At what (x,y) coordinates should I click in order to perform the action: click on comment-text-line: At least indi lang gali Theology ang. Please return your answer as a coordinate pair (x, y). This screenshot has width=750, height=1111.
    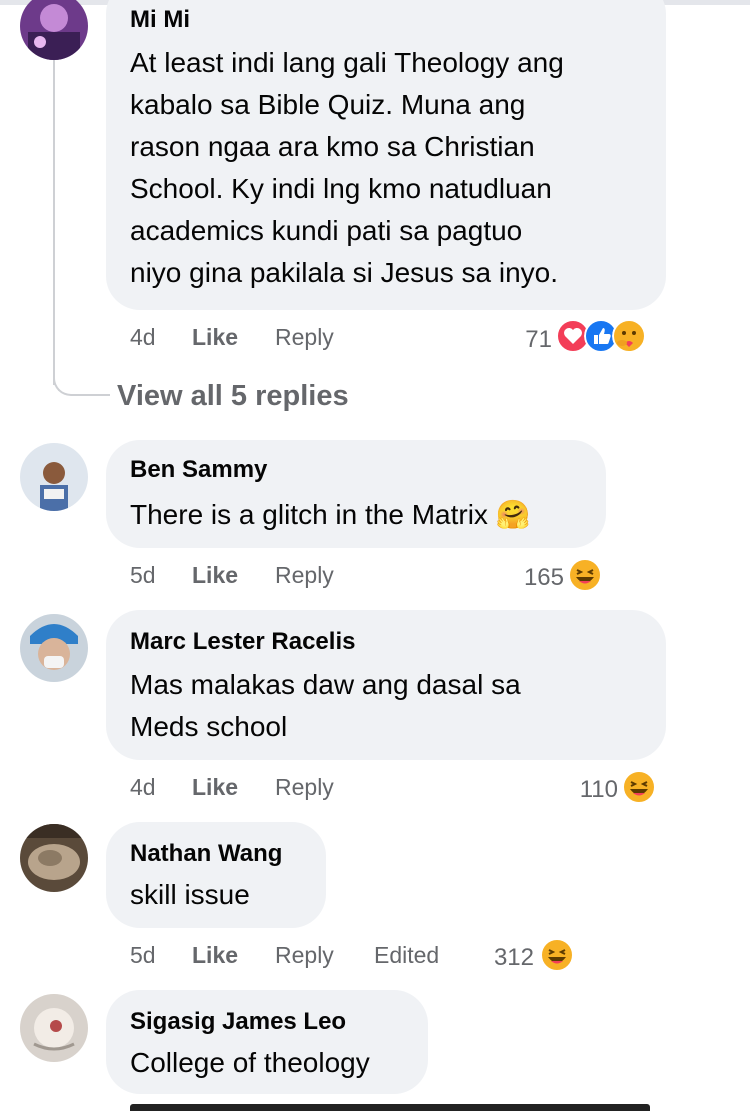
    Looking at the image, I should click on (347, 62).